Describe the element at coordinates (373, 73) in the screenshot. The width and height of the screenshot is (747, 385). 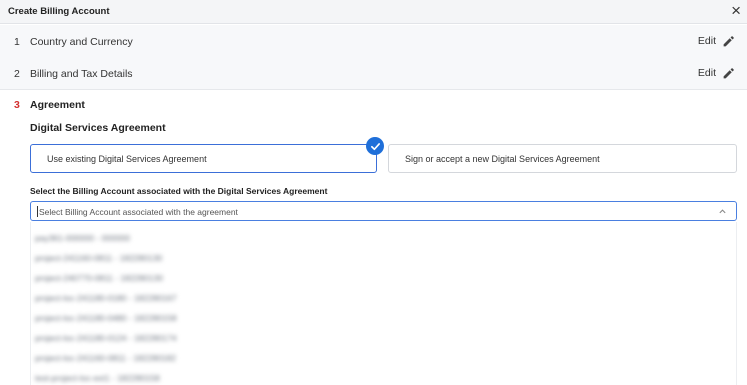
I see `step-billing-tax: 2 Billing and Tax Details Edit` at that location.